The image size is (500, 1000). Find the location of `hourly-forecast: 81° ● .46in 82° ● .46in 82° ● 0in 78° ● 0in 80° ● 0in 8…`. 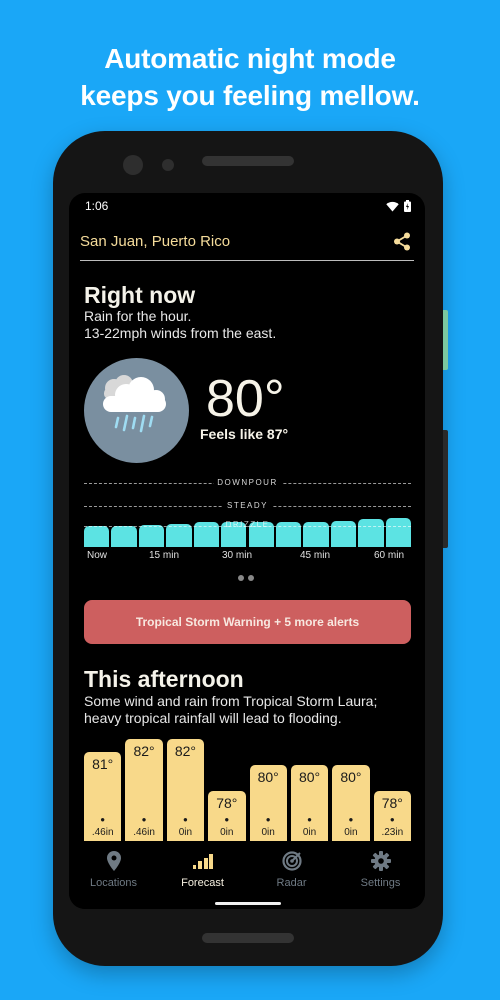

hourly-forecast: 81° ● .46in 82° ● .46in 82° ● 0in 78° ● 0in 80° ● 0in 8… is located at coordinates (247, 788).